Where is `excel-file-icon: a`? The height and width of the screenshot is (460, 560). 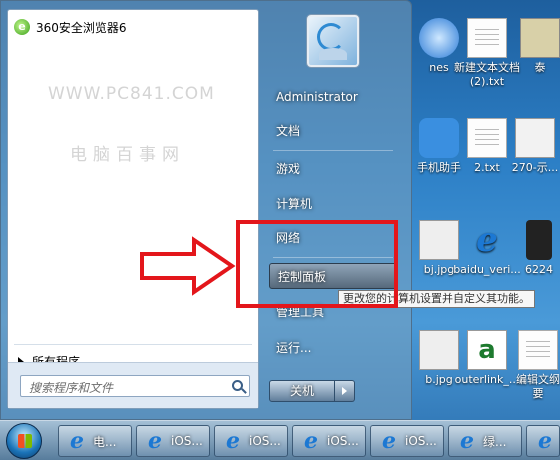
excel-file-icon: a is located at coordinates (487, 350).